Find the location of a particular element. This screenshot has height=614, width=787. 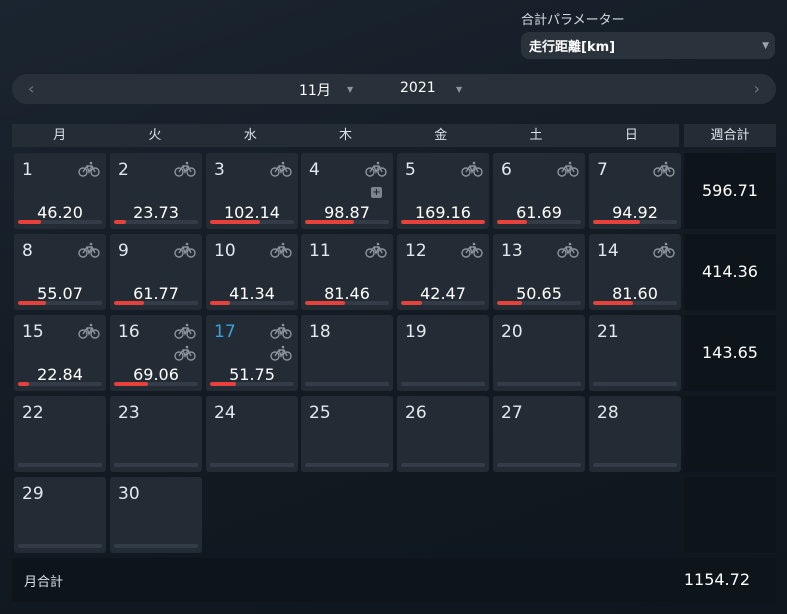

day-cell: 18 is located at coordinates (347, 353).